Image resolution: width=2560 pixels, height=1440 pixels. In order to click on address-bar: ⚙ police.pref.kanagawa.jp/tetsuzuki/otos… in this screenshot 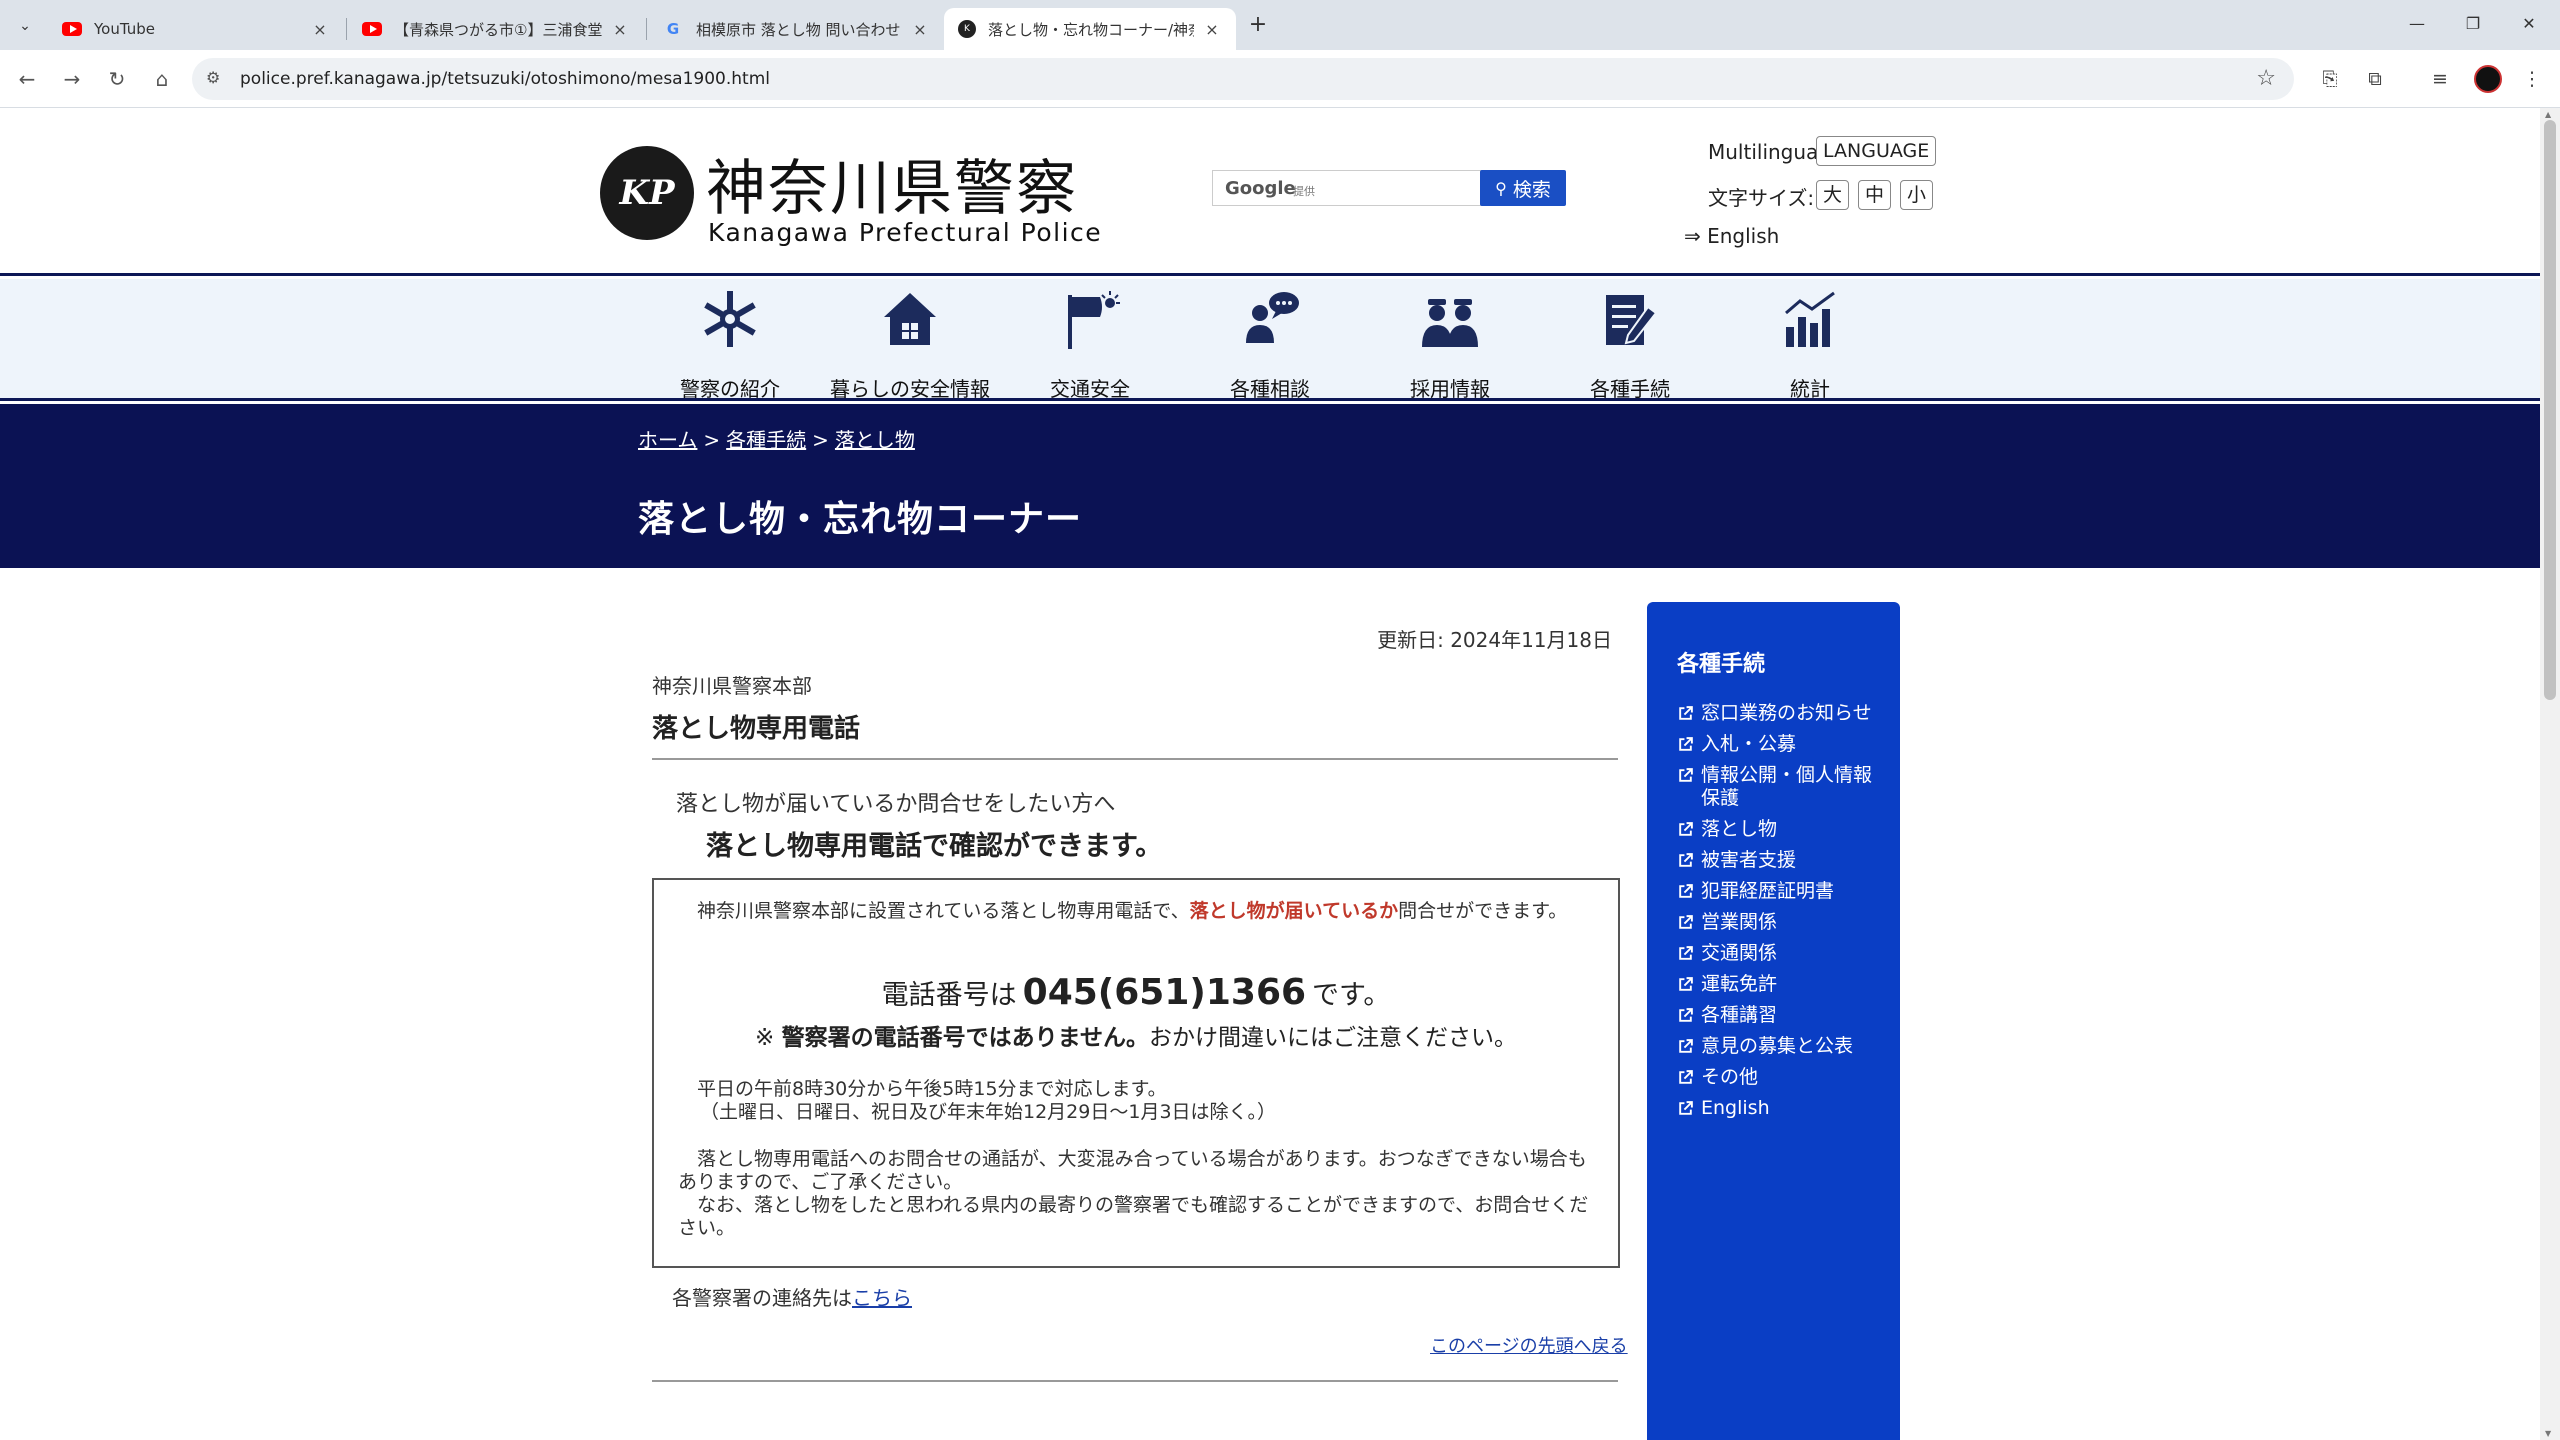, I will do `click(1243, 79)`.